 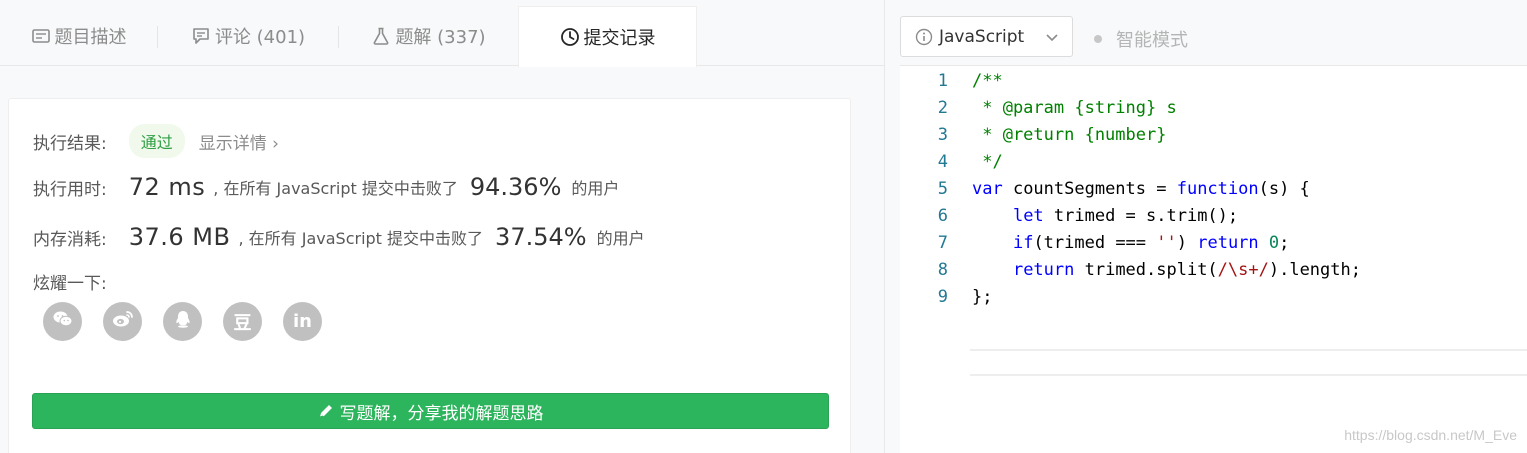 I want to click on share-douban-button: 豆, so click(x=242, y=321).